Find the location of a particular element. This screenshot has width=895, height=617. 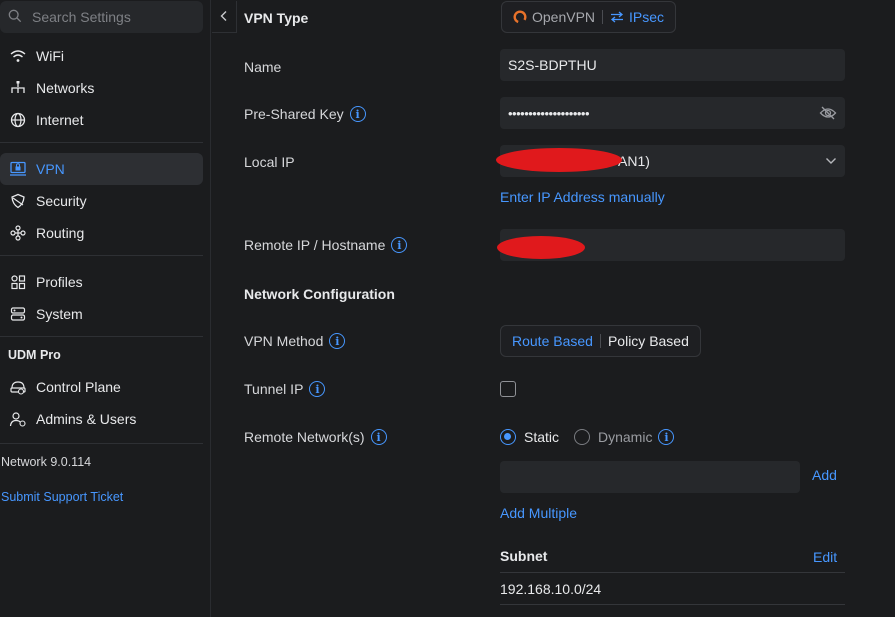

sidebar-item-profiles: Profiles is located at coordinates (101, 282).